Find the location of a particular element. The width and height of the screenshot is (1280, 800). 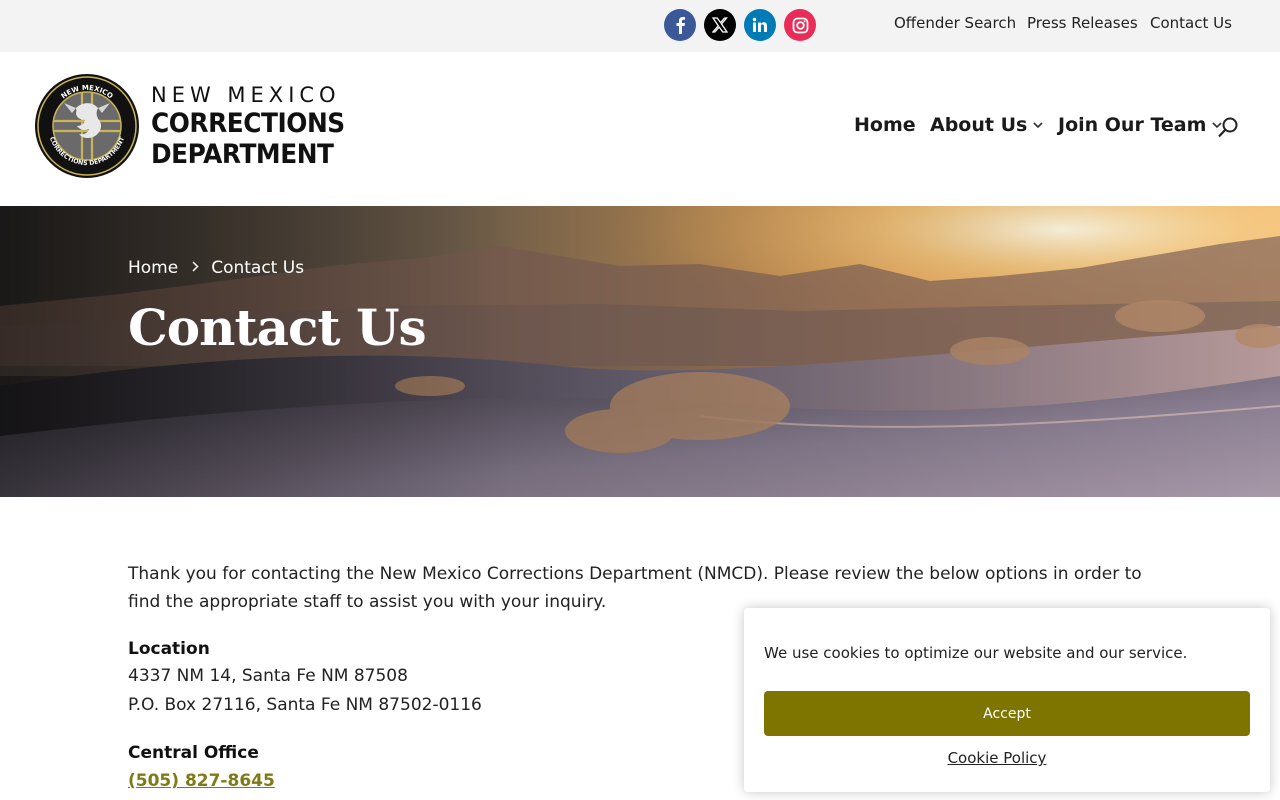

nav-home: Home is located at coordinates (885, 125).